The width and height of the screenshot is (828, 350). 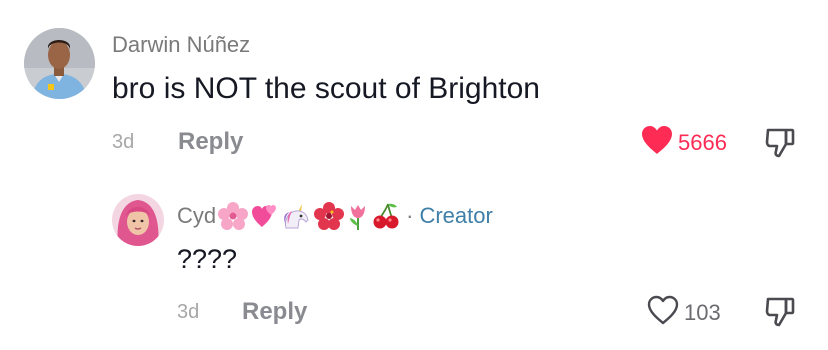 What do you see at coordinates (702, 312) in the screenshot?
I see `like-count: 103` at bounding box center [702, 312].